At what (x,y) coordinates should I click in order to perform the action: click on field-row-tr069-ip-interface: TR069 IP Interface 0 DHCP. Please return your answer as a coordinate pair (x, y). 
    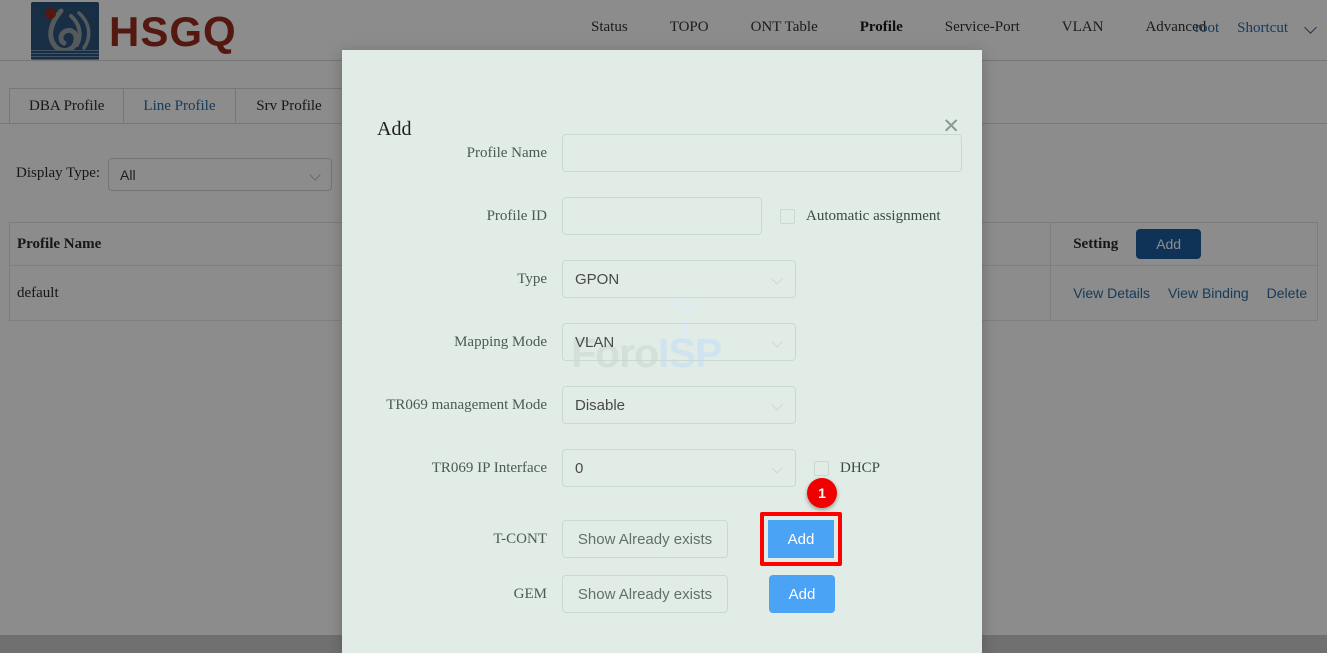
    Looking at the image, I should click on (662, 468).